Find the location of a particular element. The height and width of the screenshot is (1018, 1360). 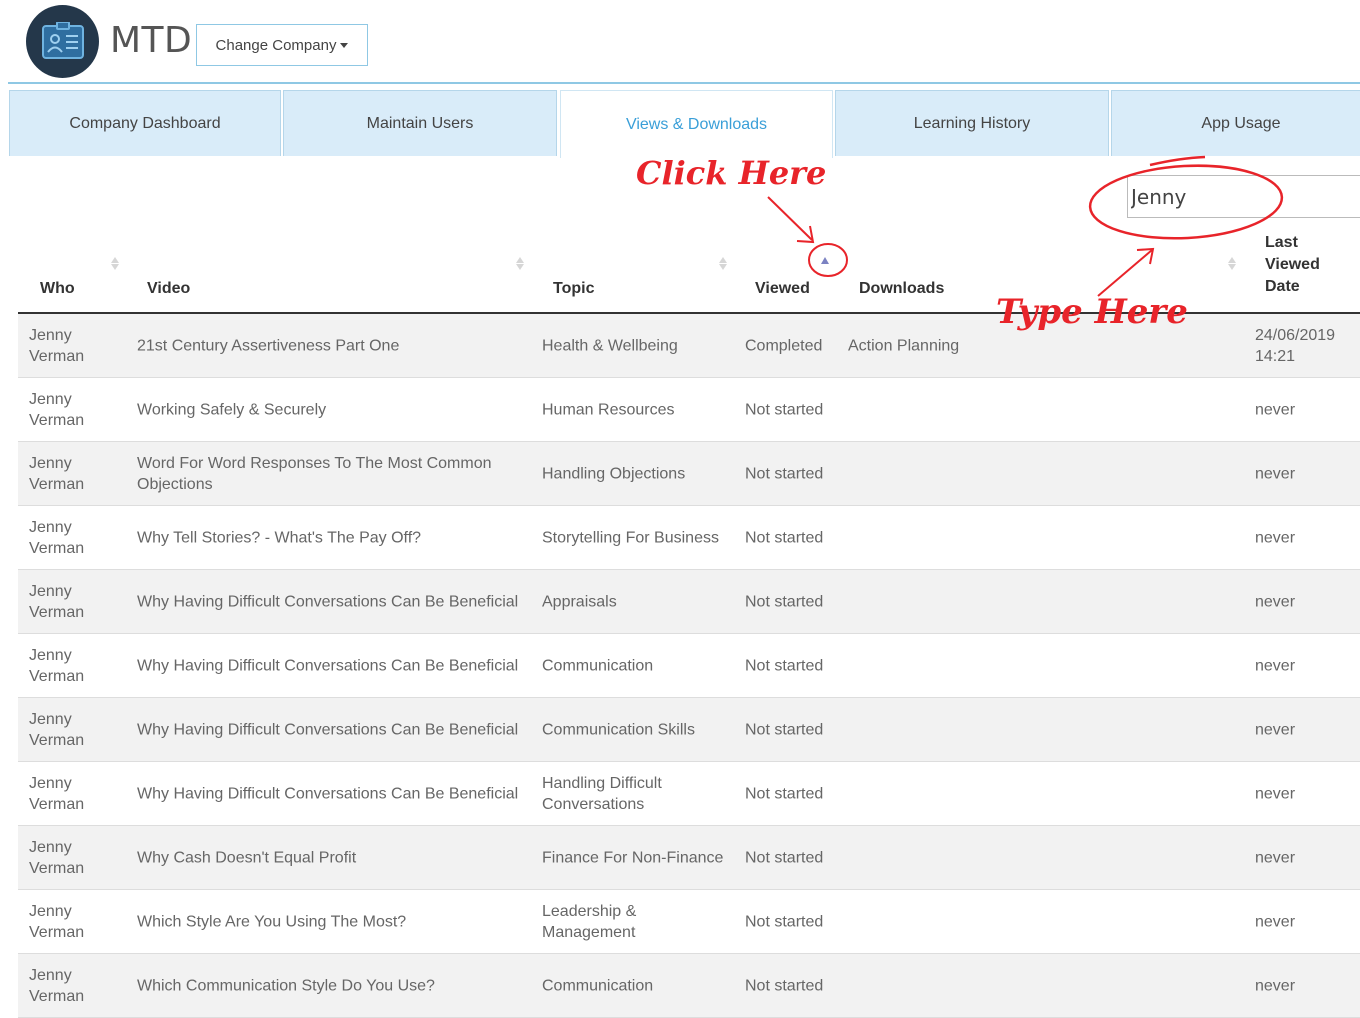

cell-topic: Communication is located at coordinates (598, 665).